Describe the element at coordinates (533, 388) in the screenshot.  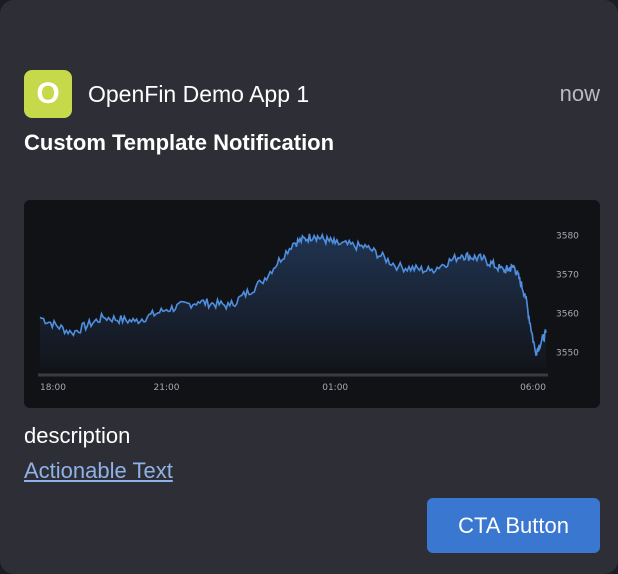
I see `x-tick-label: 06:00` at that location.